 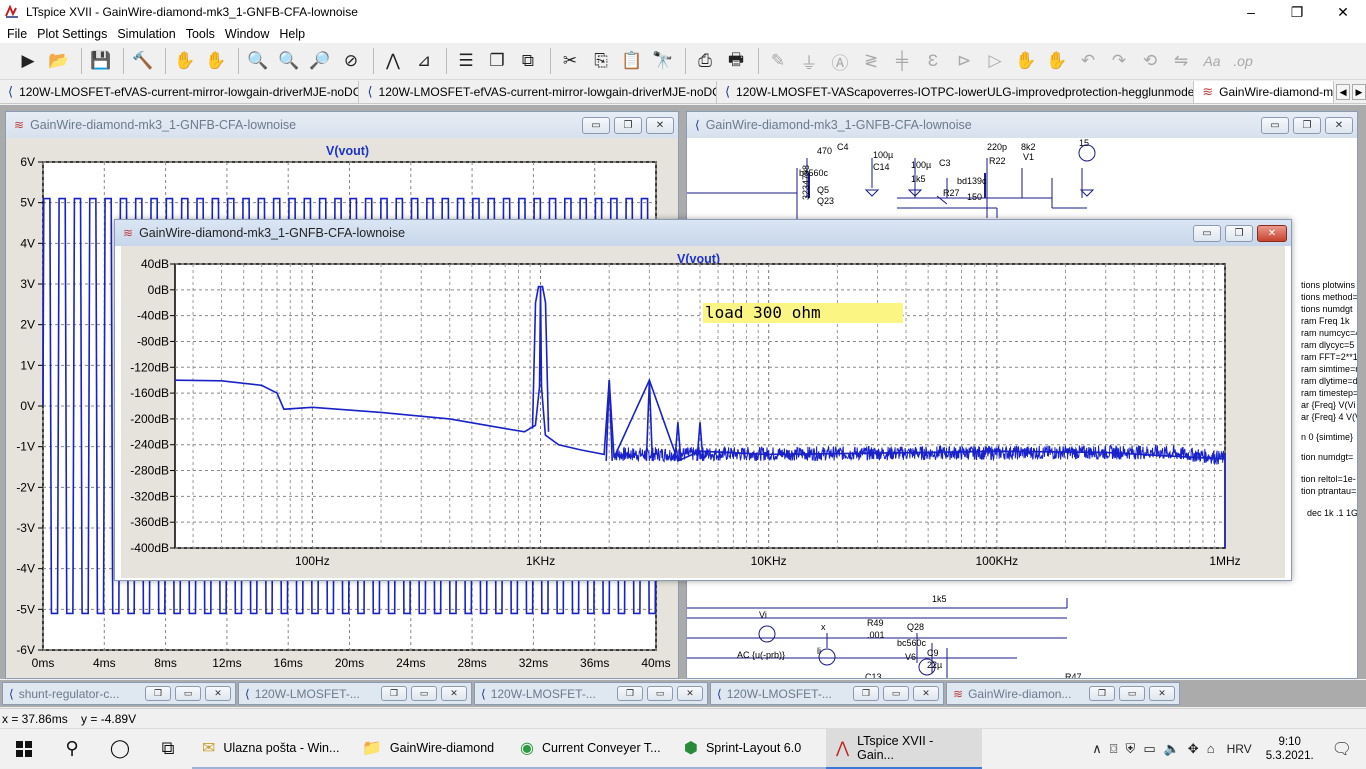 I want to click on tray-dropbox-icon: ✥, so click(x=1193, y=749).